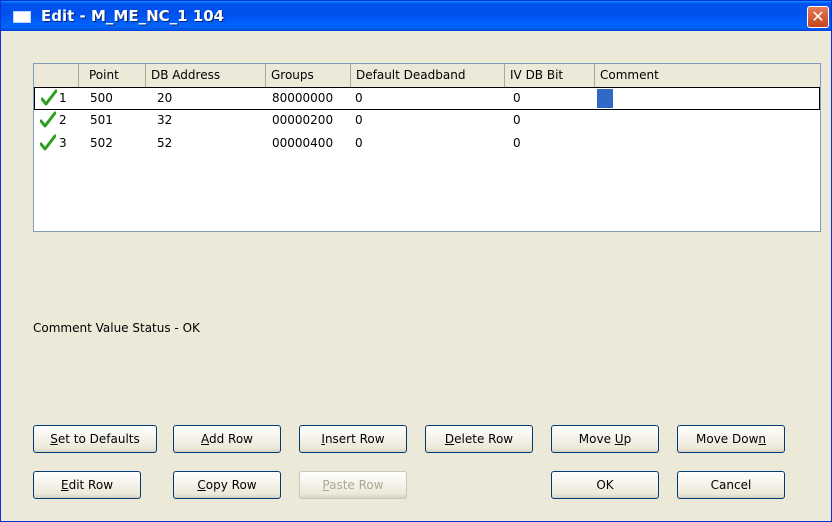 This screenshot has width=832, height=522. I want to click on button-label-accel: C, so click(201, 485).